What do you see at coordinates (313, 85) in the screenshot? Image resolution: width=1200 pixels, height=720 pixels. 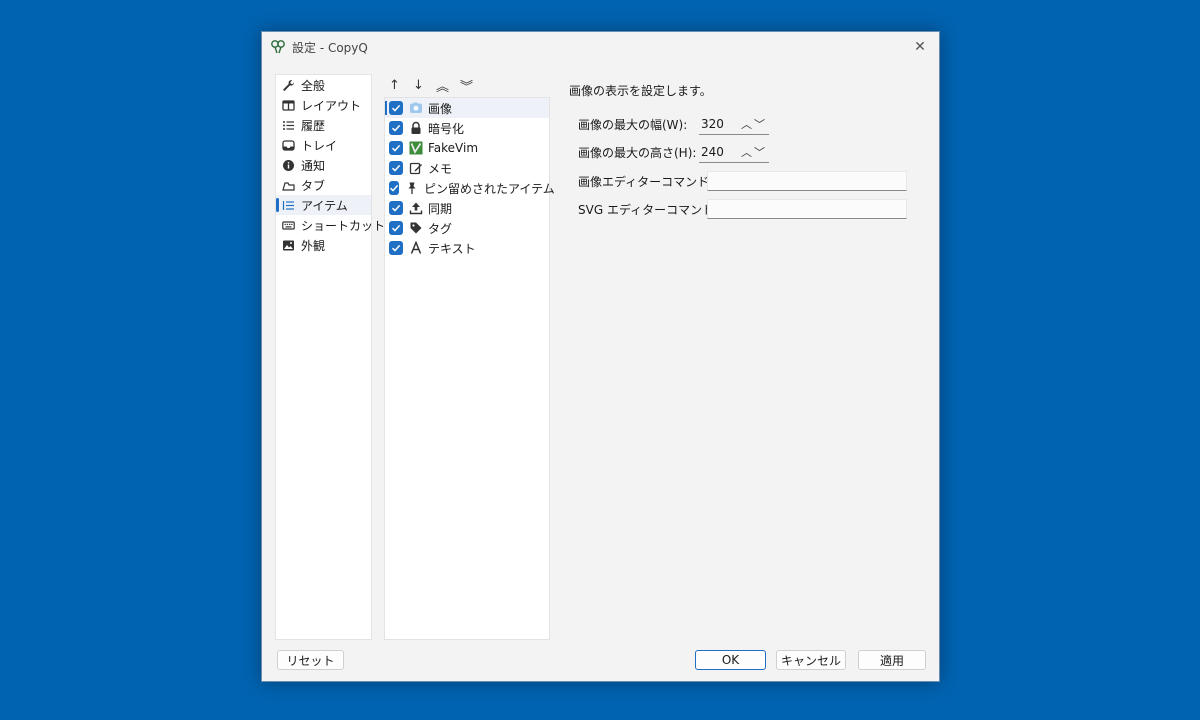 I see `nav-item-label: 全般` at bounding box center [313, 85].